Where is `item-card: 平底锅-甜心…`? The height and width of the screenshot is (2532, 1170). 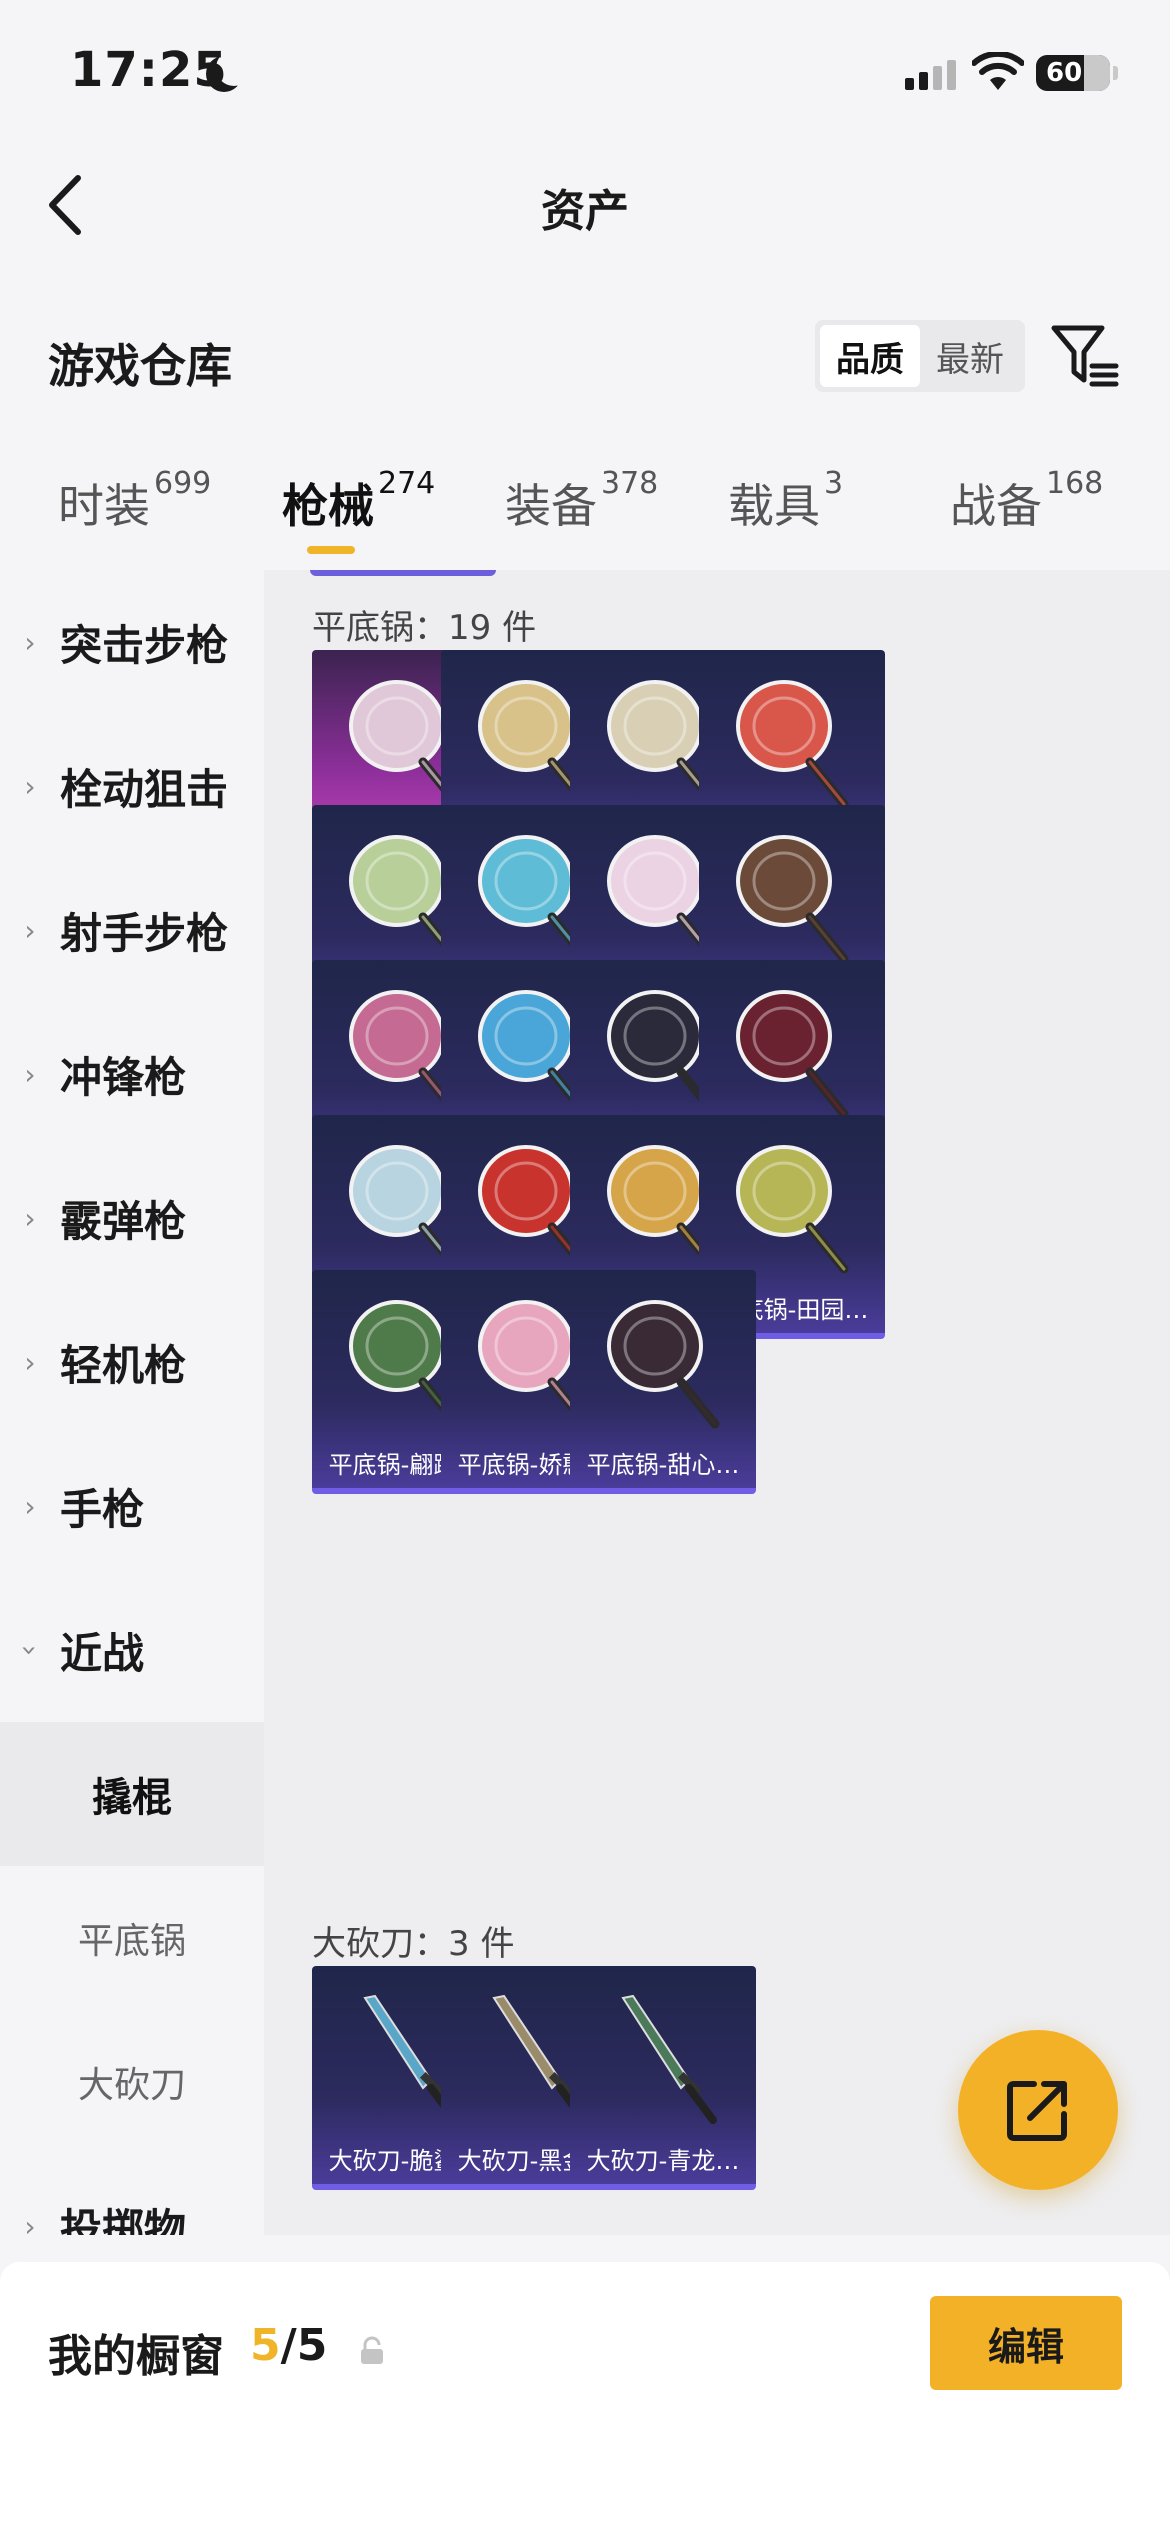 item-card: 平底锅-甜心… is located at coordinates (663, 1382).